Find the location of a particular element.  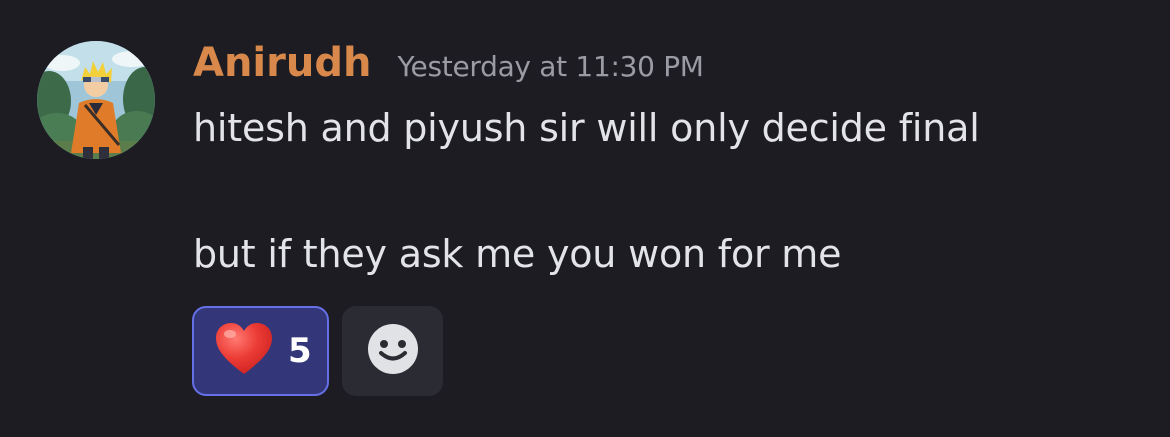

red-heart-icon is located at coordinates (244, 351).